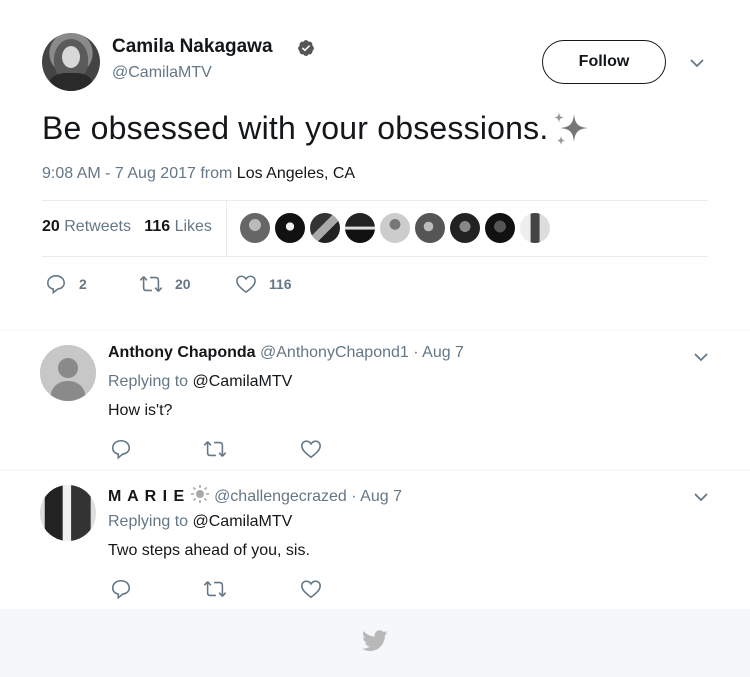  What do you see at coordinates (296, 173) in the screenshot?
I see `tweet-location: Los Angeles, CA` at bounding box center [296, 173].